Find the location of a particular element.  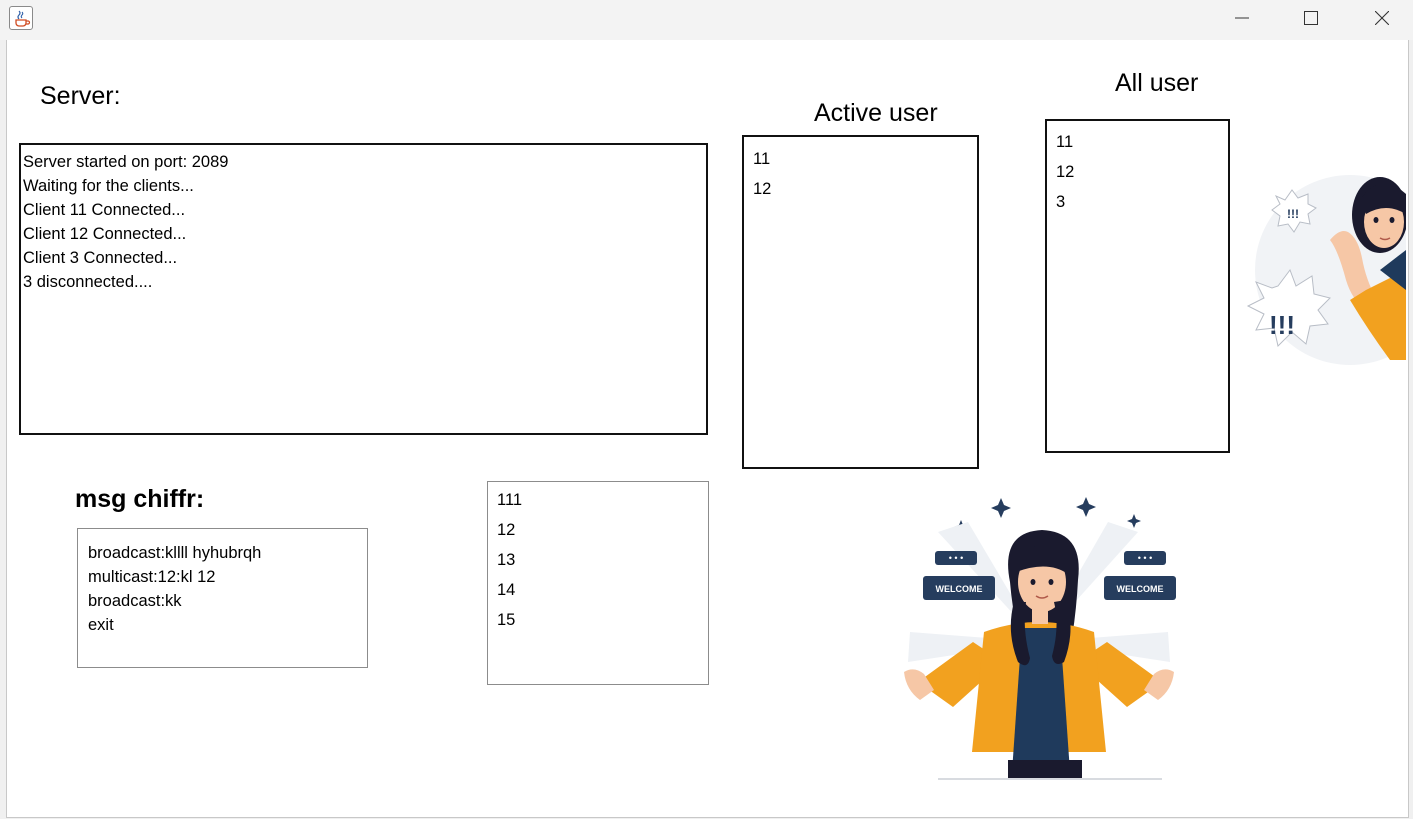

maximize-icon is located at coordinates (1311, 18).